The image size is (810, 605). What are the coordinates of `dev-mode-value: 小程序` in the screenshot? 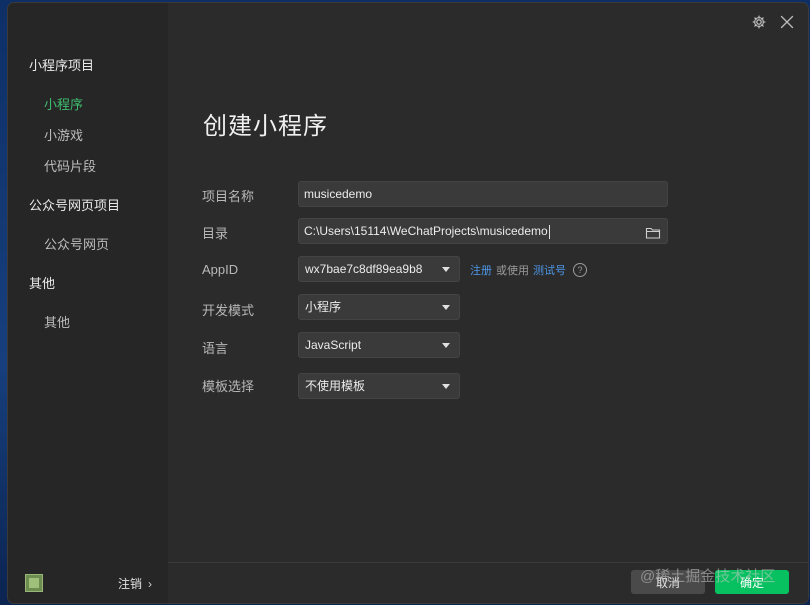 It's located at (323, 307).